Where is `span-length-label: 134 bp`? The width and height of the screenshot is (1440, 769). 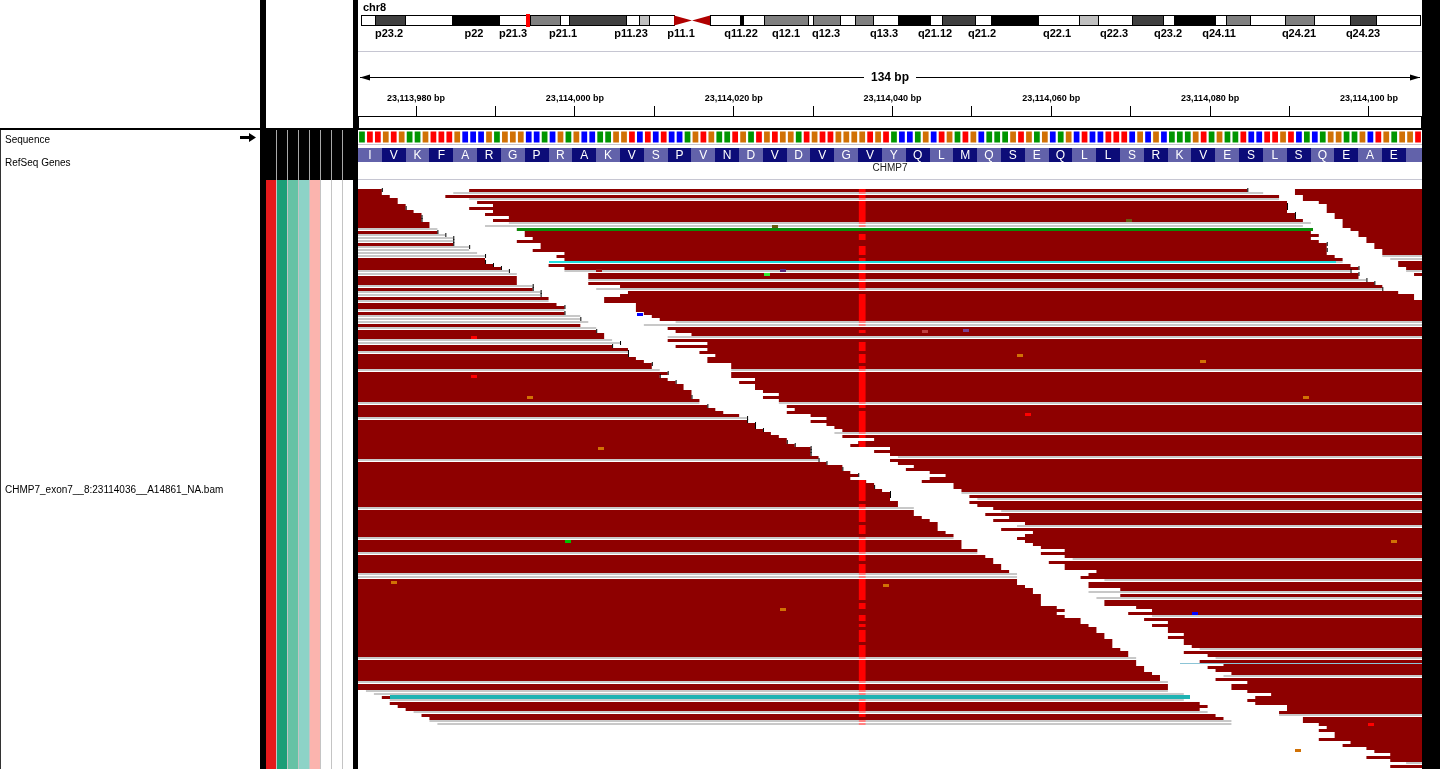 span-length-label: 134 bp is located at coordinates (890, 77).